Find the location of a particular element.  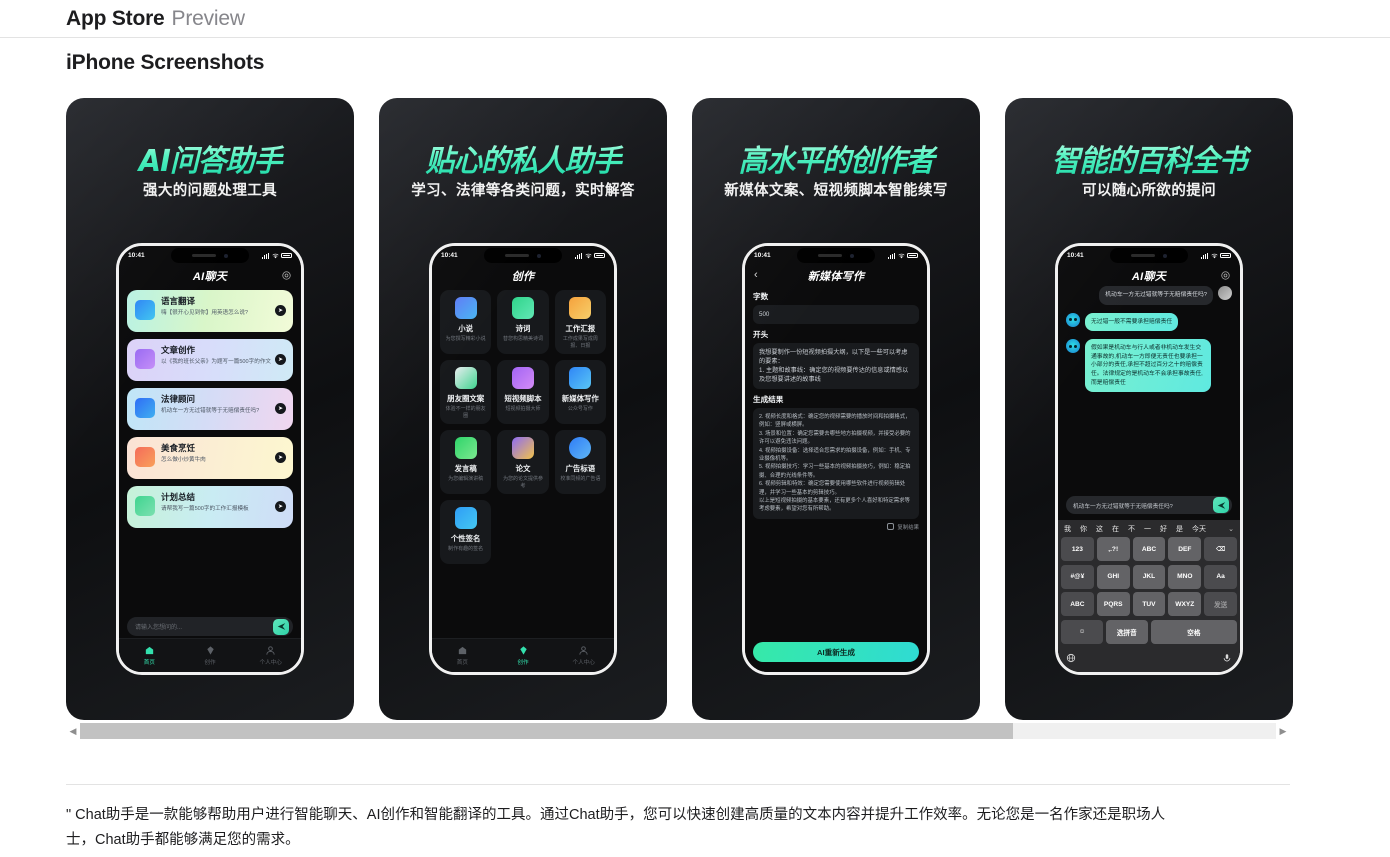

copy-result-button: 复制结果 is located at coordinates (836, 527).